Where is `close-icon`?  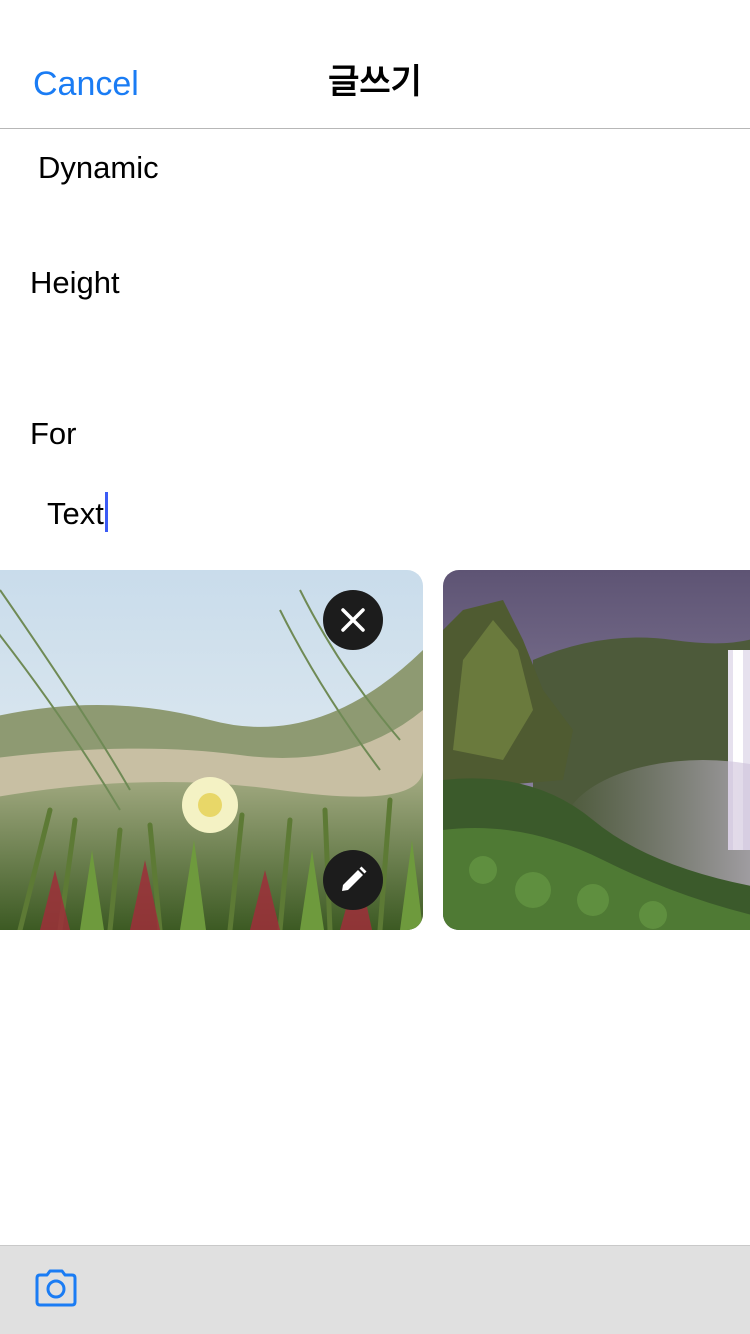 close-icon is located at coordinates (353, 620).